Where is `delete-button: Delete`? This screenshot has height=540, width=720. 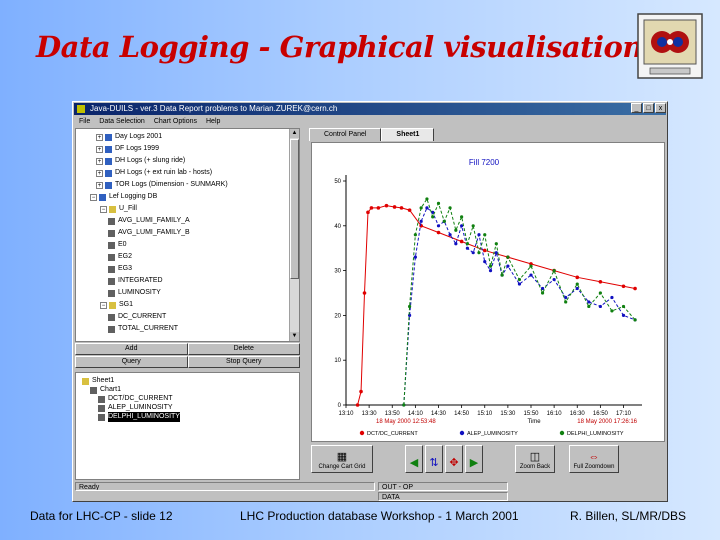 delete-button: Delete is located at coordinates (243, 349).